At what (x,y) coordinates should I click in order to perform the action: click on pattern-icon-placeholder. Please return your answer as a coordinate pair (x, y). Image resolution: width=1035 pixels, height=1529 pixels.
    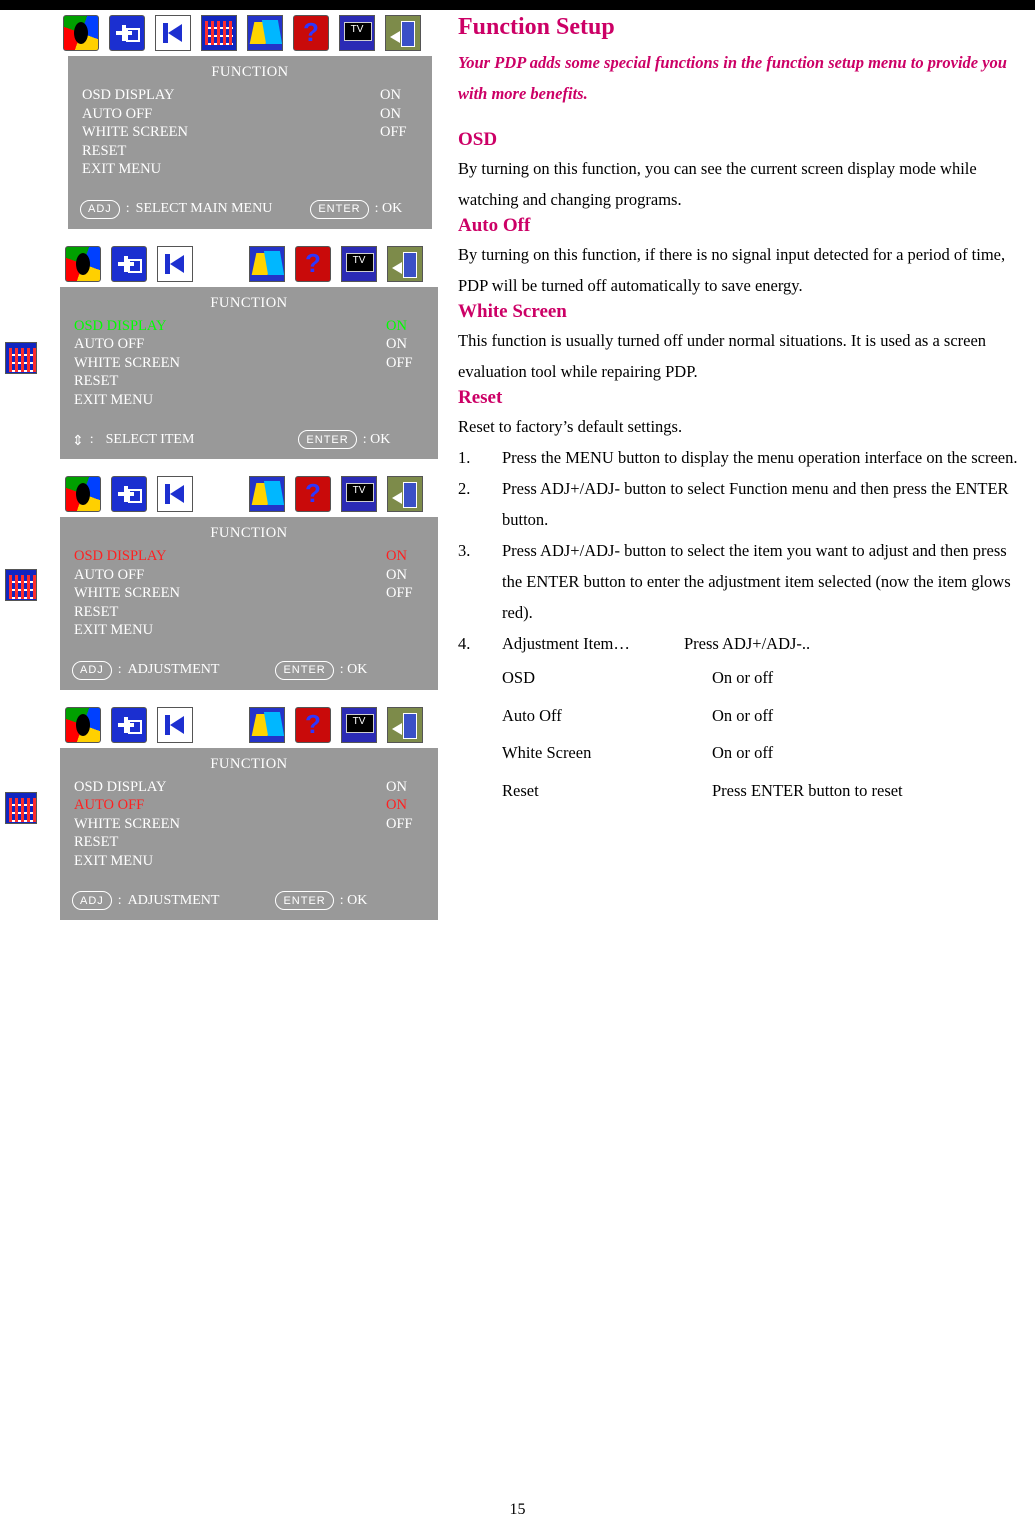
    Looking at the image, I should click on (221, 725).